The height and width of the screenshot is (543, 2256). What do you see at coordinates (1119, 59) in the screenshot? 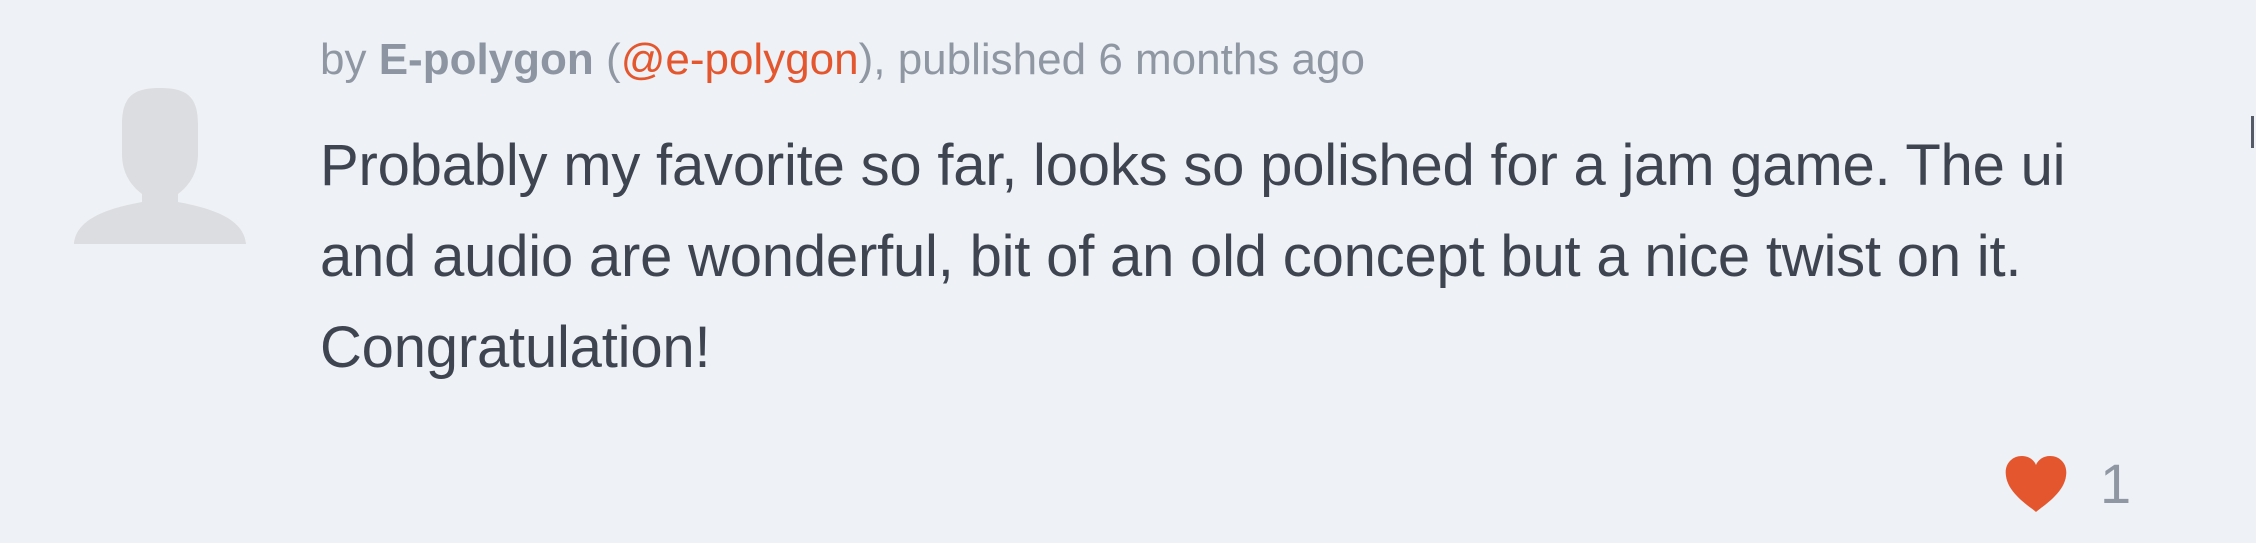
I see `published-time: , published 6 months ago` at bounding box center [1119, 59].